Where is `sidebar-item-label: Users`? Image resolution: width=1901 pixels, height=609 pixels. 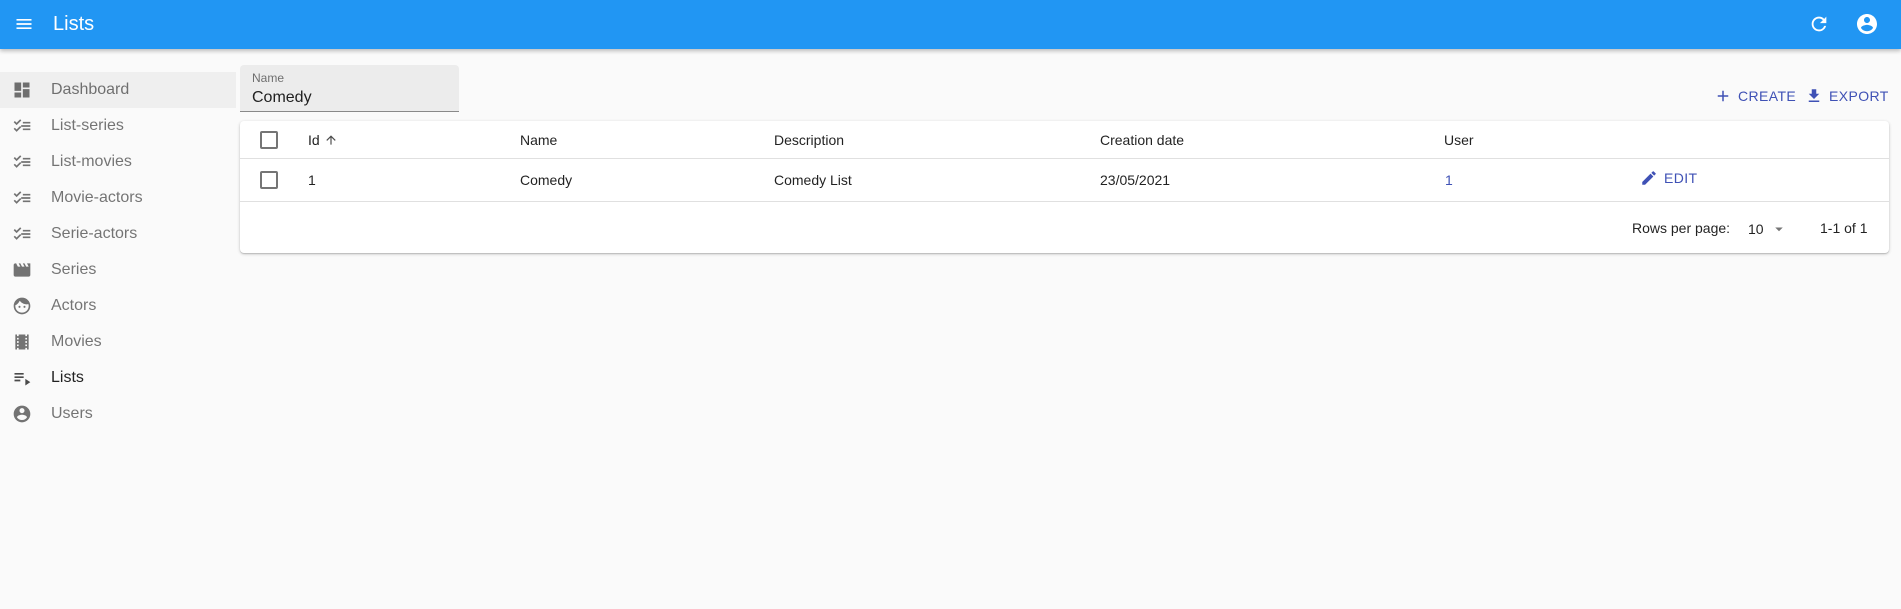 sidebar-item-label: Users is located at coordinates (72, 413).